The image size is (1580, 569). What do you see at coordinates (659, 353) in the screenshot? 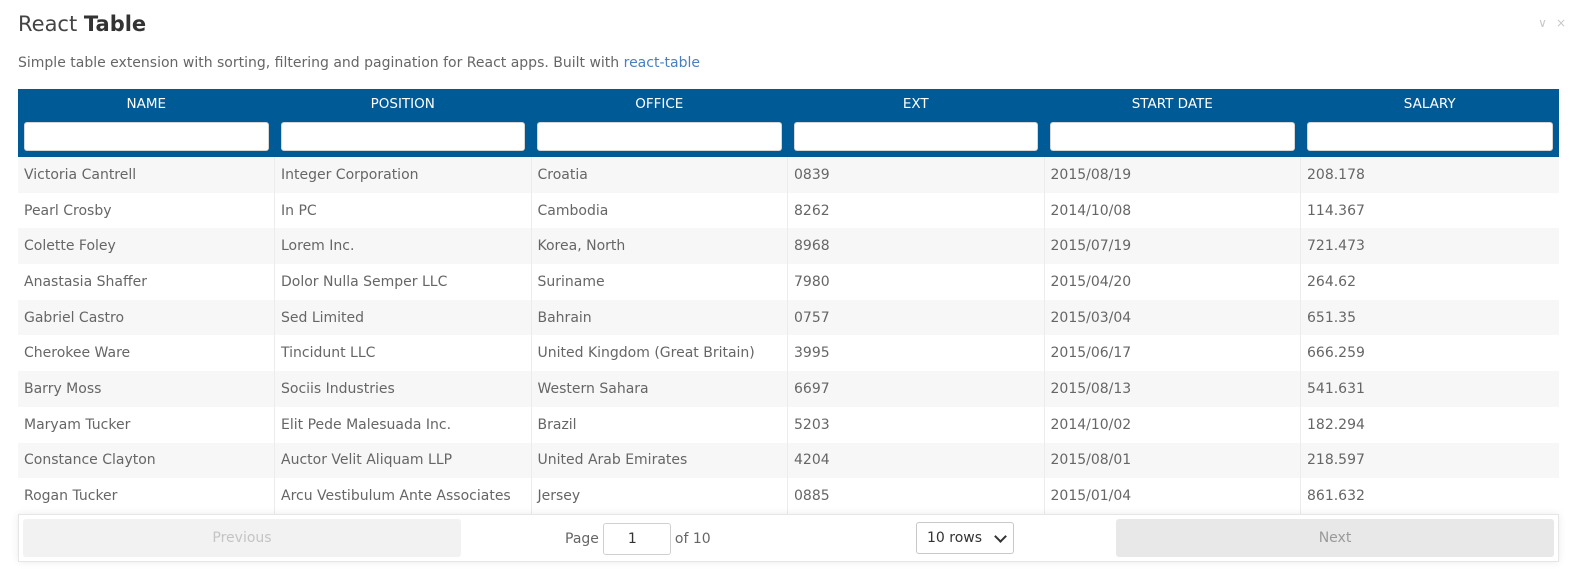
I see `table-cell-office: United Kingdom (Great Britain)` at bounding box center [659, 353].